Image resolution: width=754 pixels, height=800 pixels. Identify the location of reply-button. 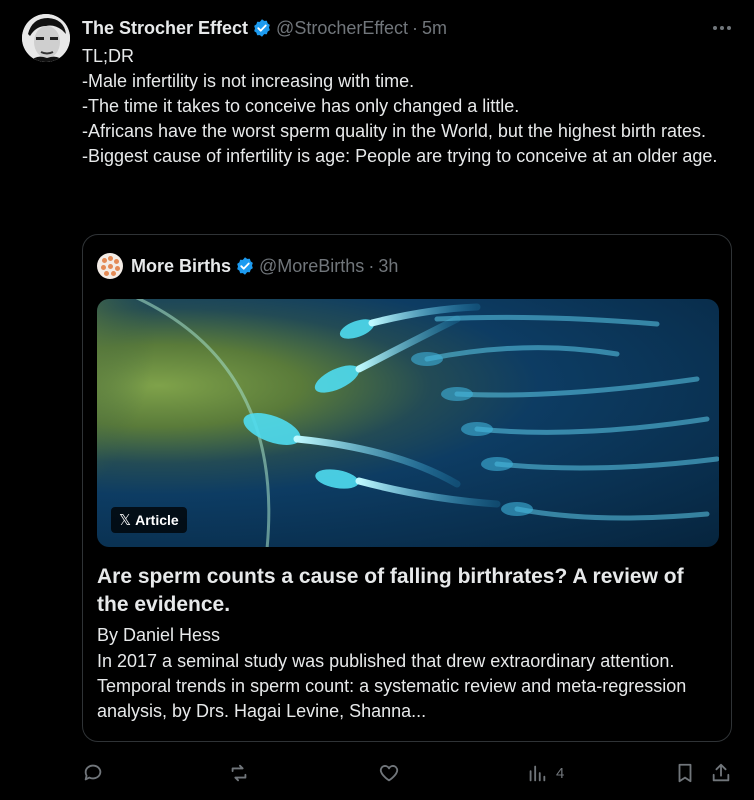
(97, 773).